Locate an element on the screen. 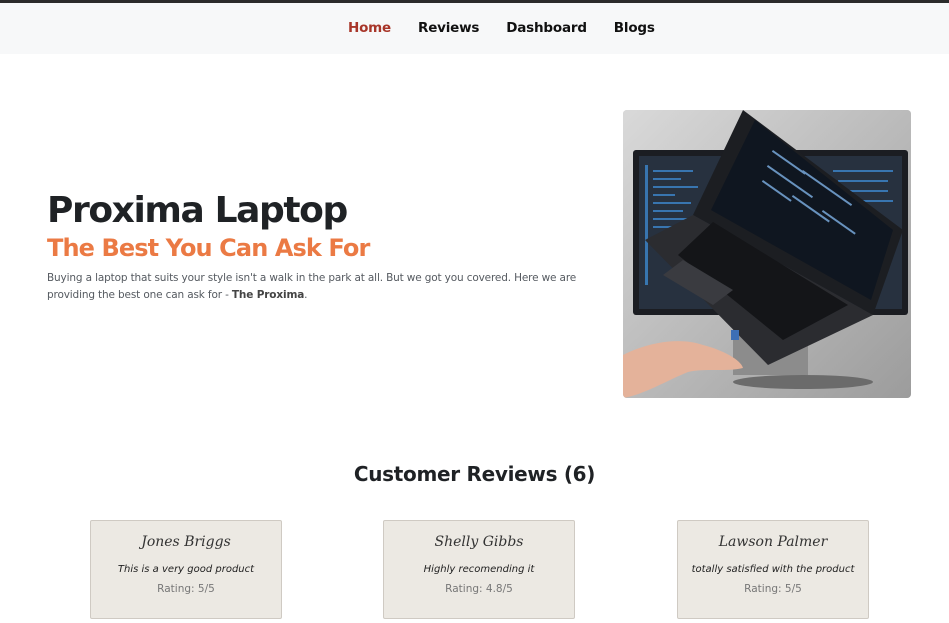 This screenshot has width=949, height=623. navbar: Home Reviews Dashboard Blogs is located at coordinates (474, 28).